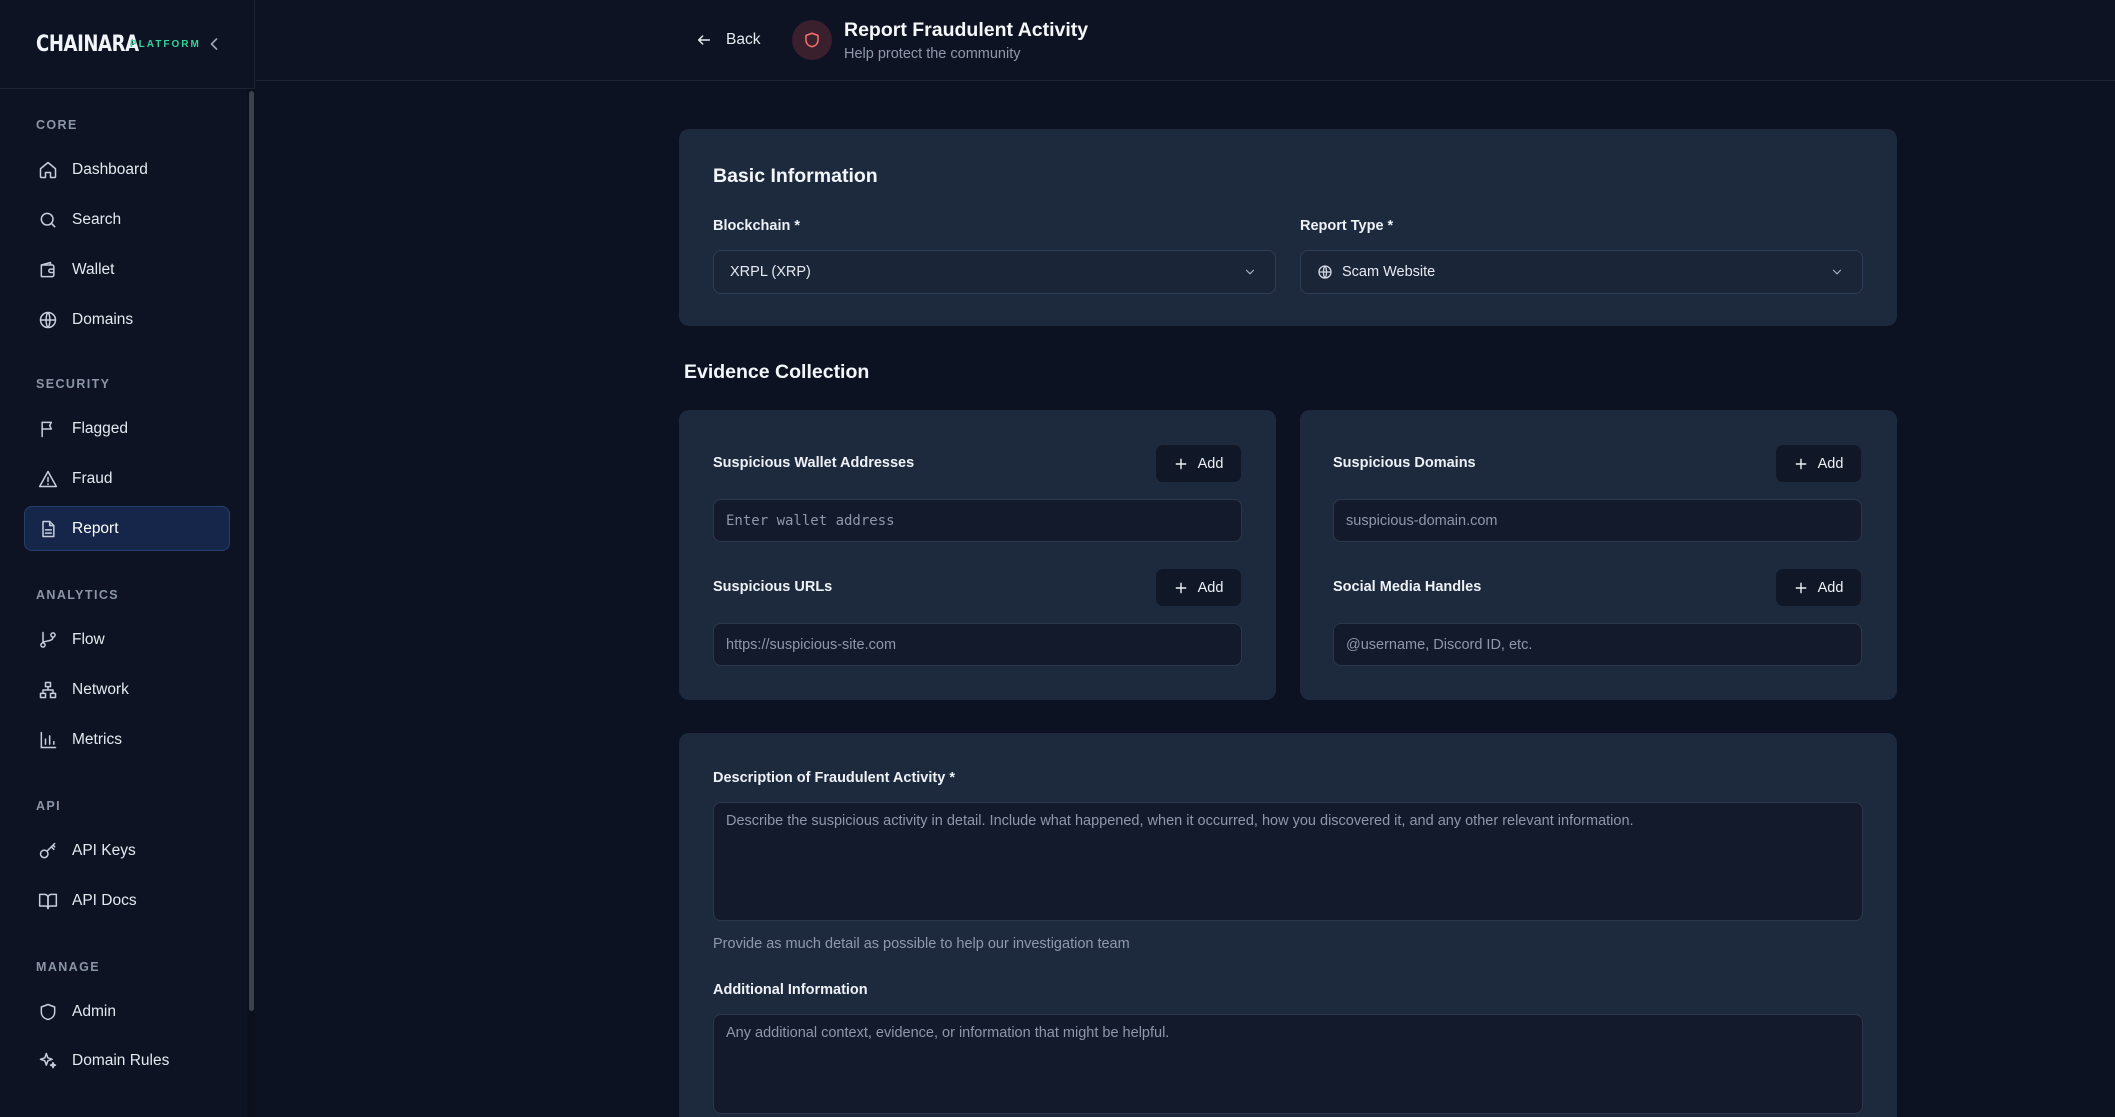 Image resolution: width=2115 pixels, height=1117 pixels. What do you see at coordinates (103, 319) in the screenshot?
I see `sidebar-item-label: Domains` at bounding box center [103, 319].